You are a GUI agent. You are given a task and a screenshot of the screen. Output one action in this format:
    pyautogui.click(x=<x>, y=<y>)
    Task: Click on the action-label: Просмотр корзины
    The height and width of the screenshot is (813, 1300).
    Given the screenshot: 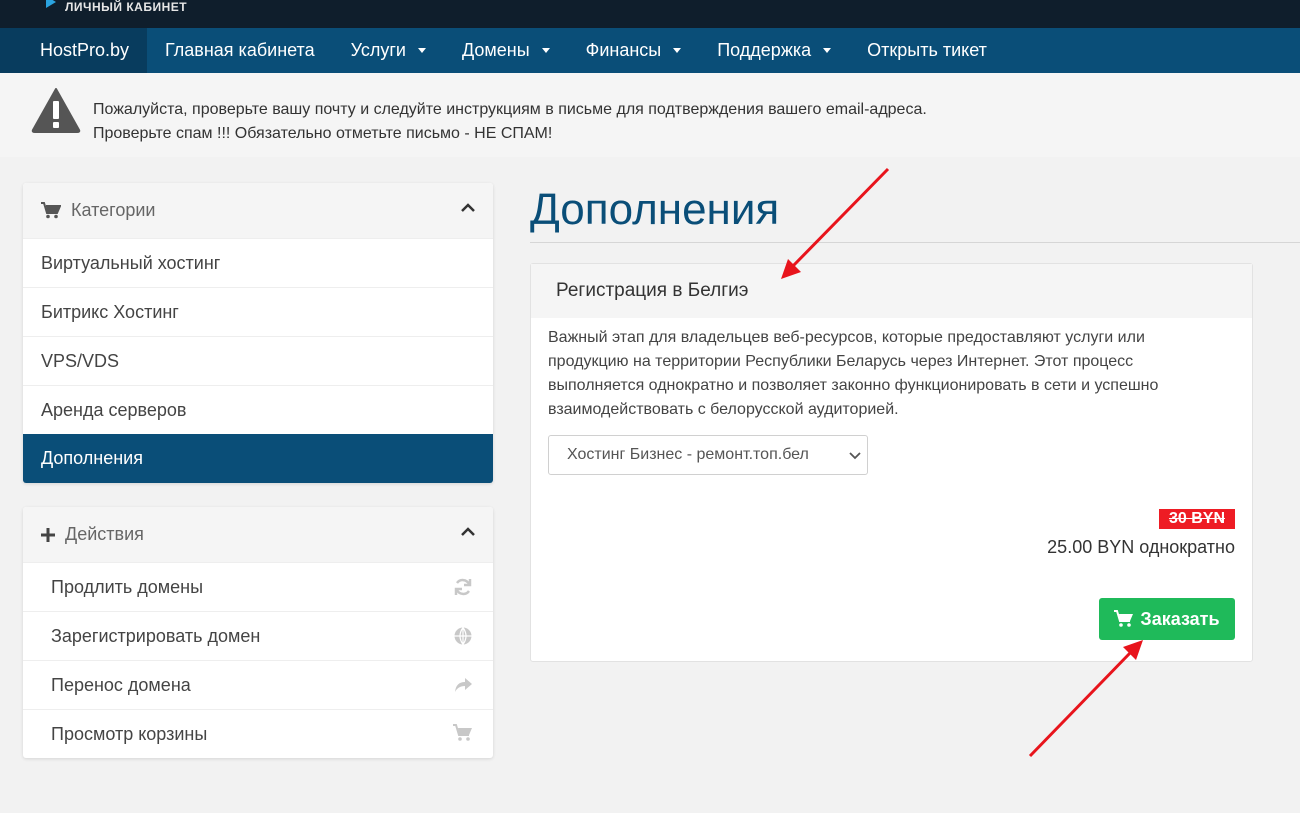 What is the action you would take?
    pyautogui.click(x=129, y=733)
    